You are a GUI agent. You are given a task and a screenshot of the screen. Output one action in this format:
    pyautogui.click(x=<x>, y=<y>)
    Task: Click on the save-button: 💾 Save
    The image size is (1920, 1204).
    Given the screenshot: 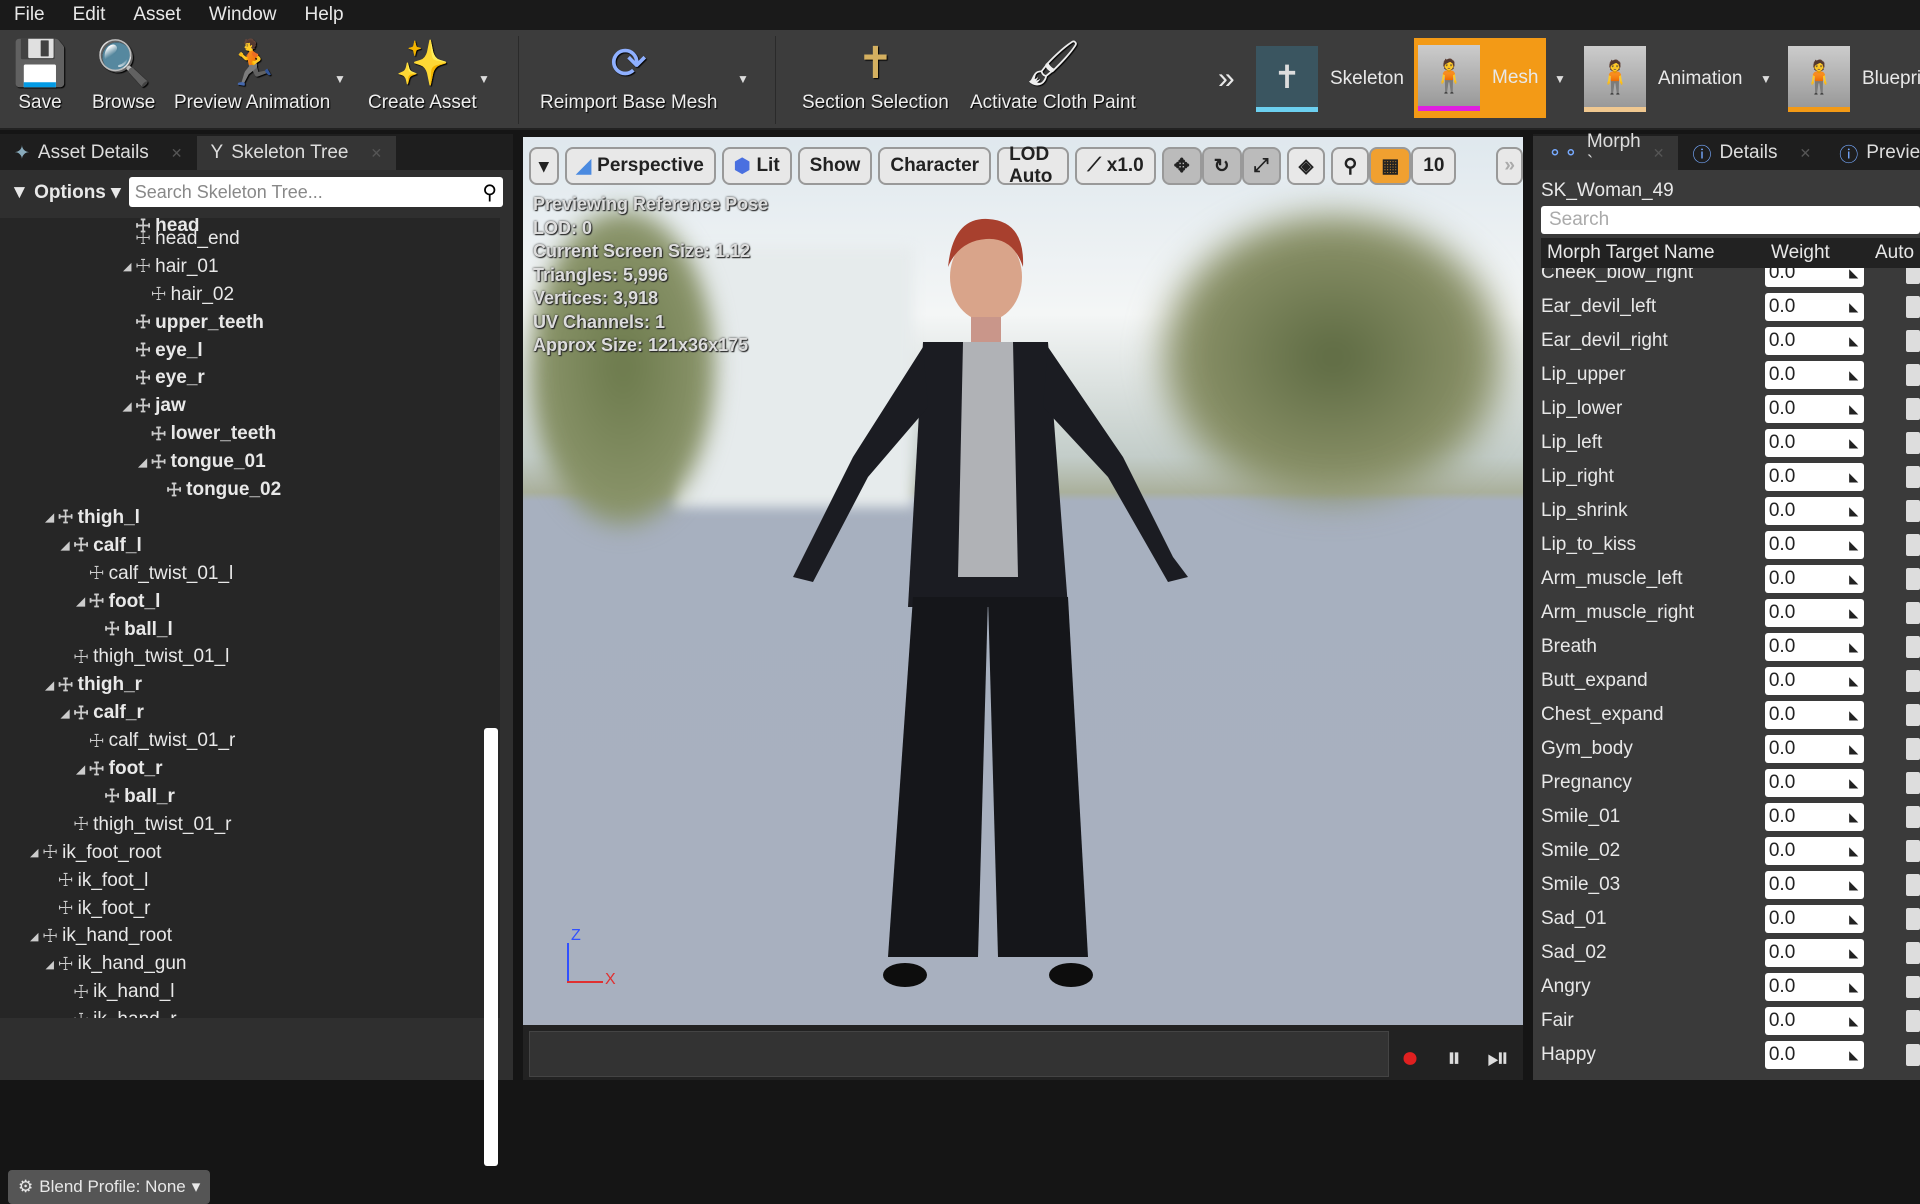 What is the action you would take?
    pyautogui.click(x=40, y=74)
    